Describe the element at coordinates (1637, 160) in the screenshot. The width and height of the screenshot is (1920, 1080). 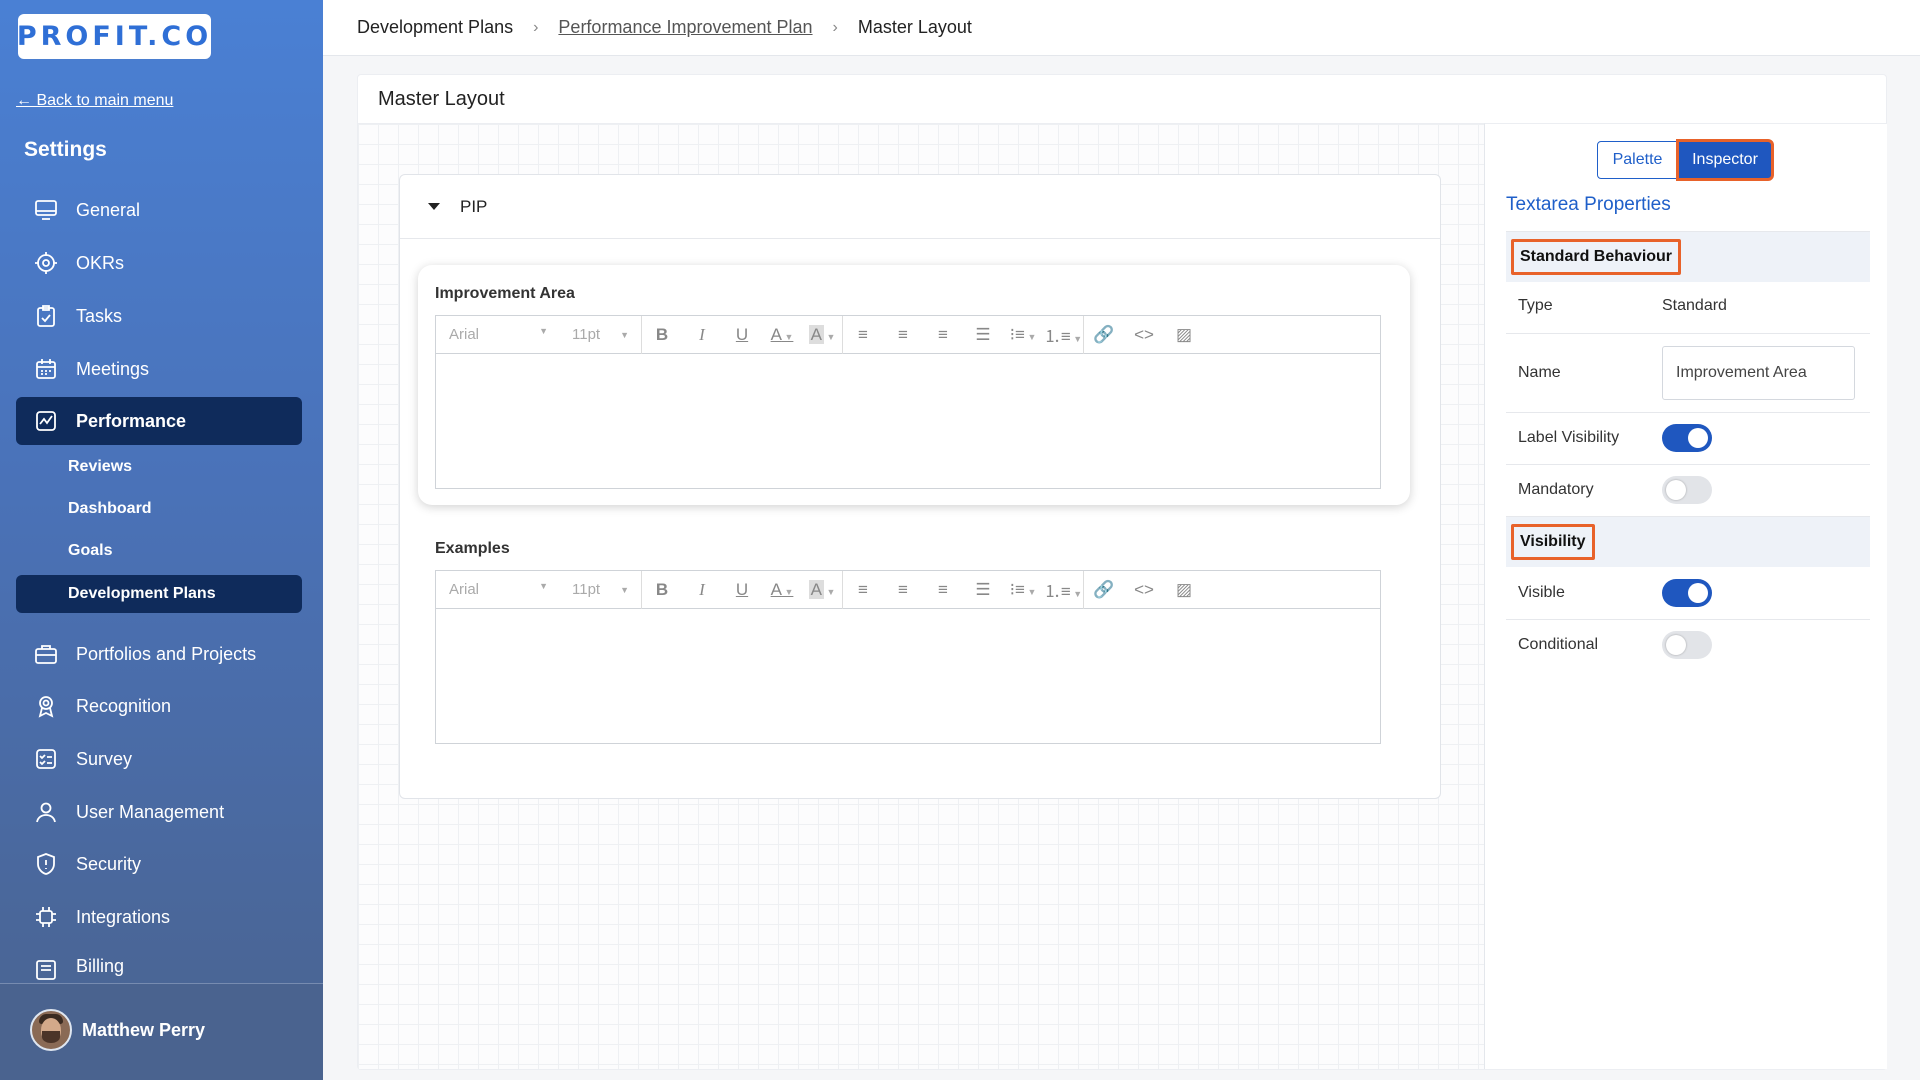
I see `tab-palette: Palette` at that location.